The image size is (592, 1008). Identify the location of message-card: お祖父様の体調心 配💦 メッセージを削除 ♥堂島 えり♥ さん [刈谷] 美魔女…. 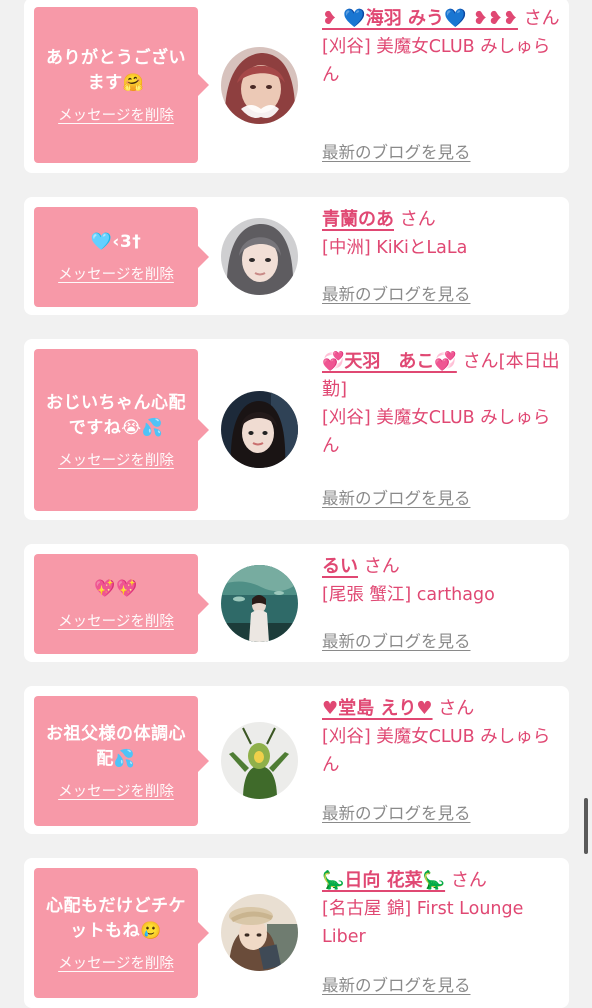
(296, 760).